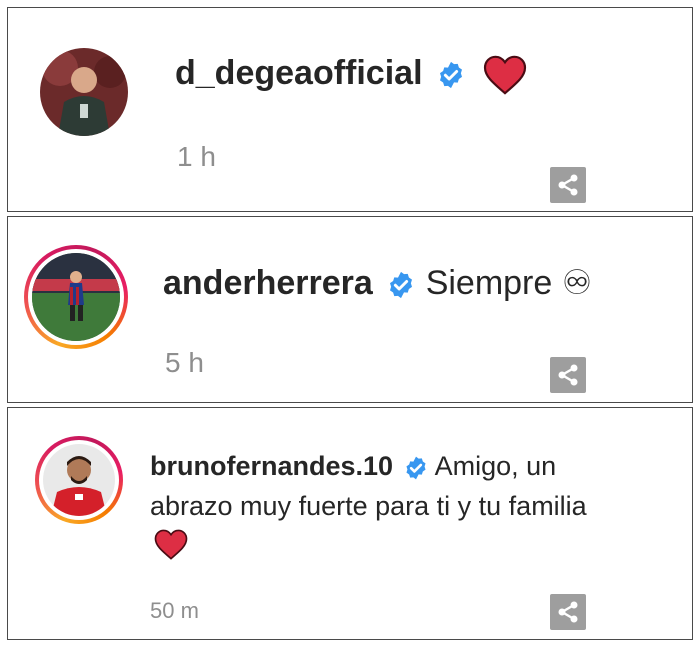  I want to click on timestamp: 5 h, so click(184, 362).